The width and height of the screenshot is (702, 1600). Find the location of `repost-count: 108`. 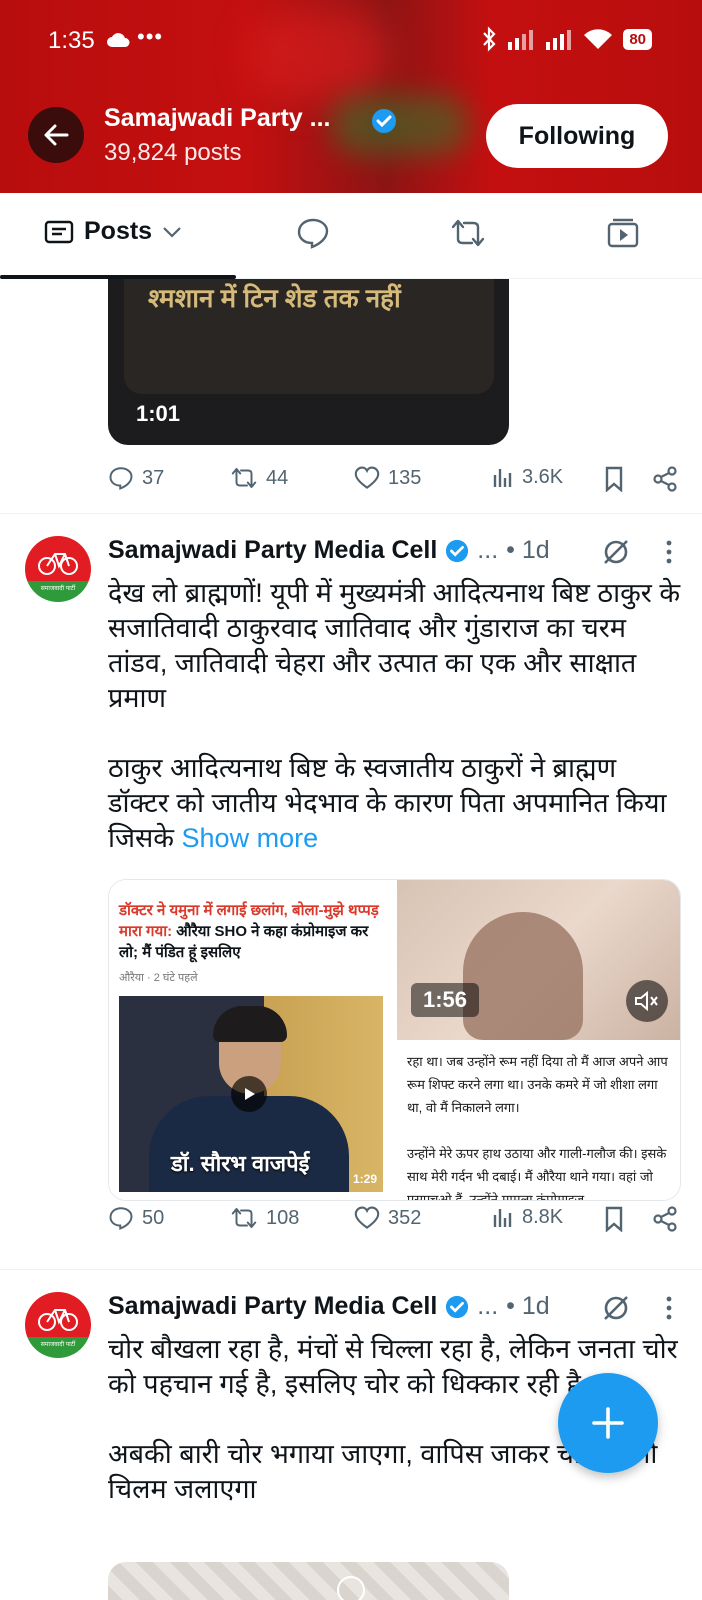

repost-count: 108 is located at coordinates (283, 1217).